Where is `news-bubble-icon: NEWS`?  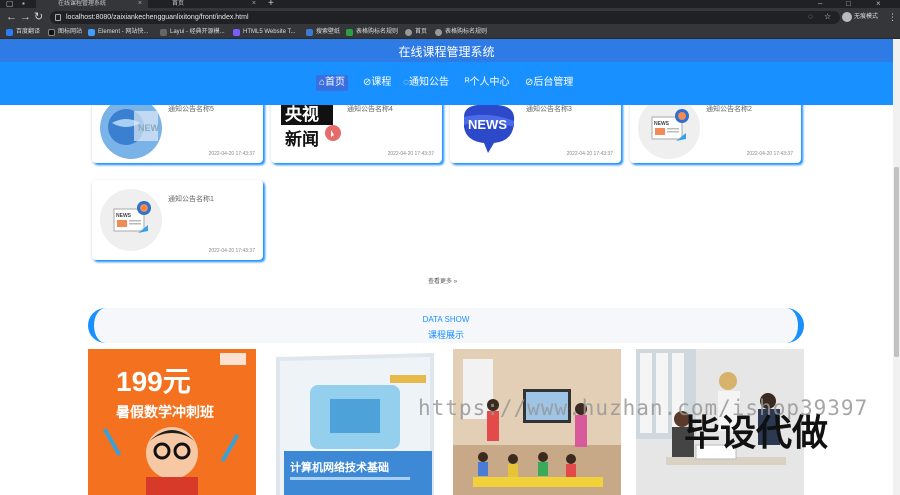
news-bubble-icon: NEWS is located at coordinates (489, 129).